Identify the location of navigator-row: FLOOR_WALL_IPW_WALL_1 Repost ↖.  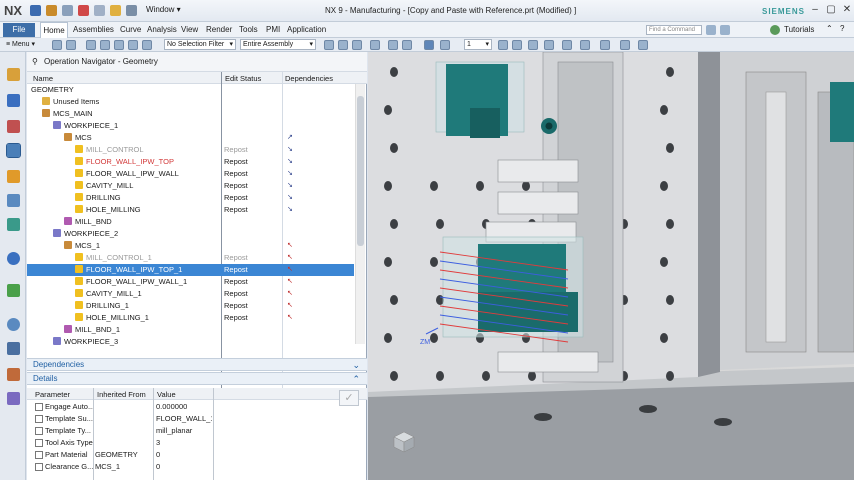
(190, 282).